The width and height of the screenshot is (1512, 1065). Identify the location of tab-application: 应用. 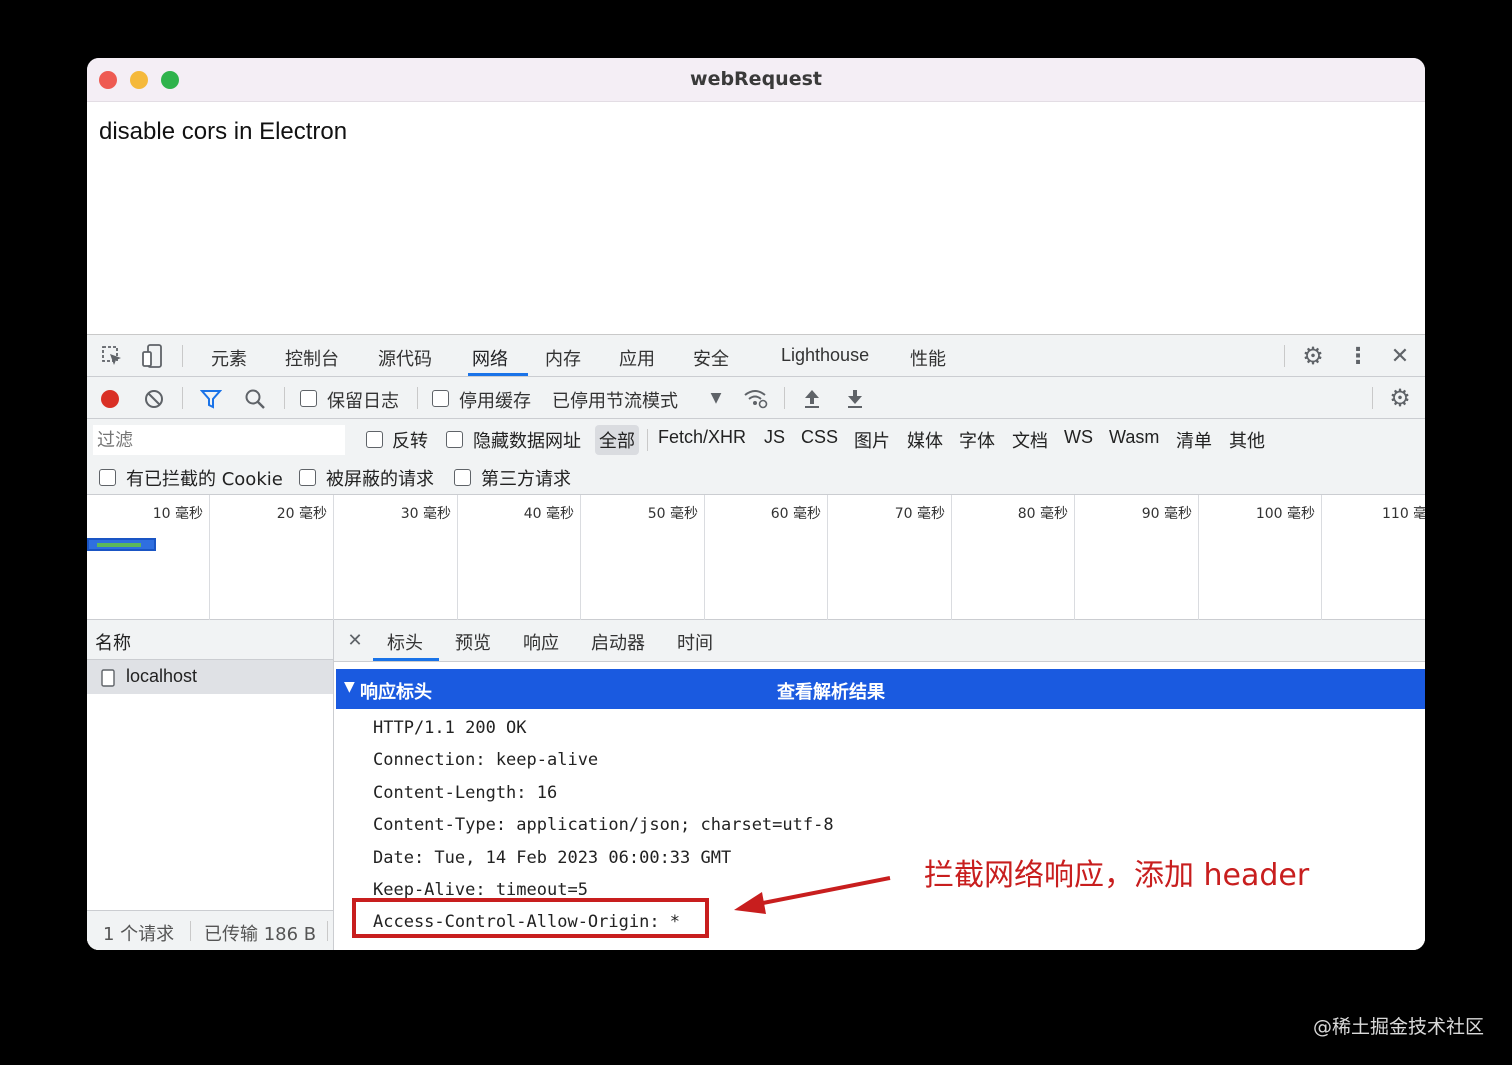
(637, 358).